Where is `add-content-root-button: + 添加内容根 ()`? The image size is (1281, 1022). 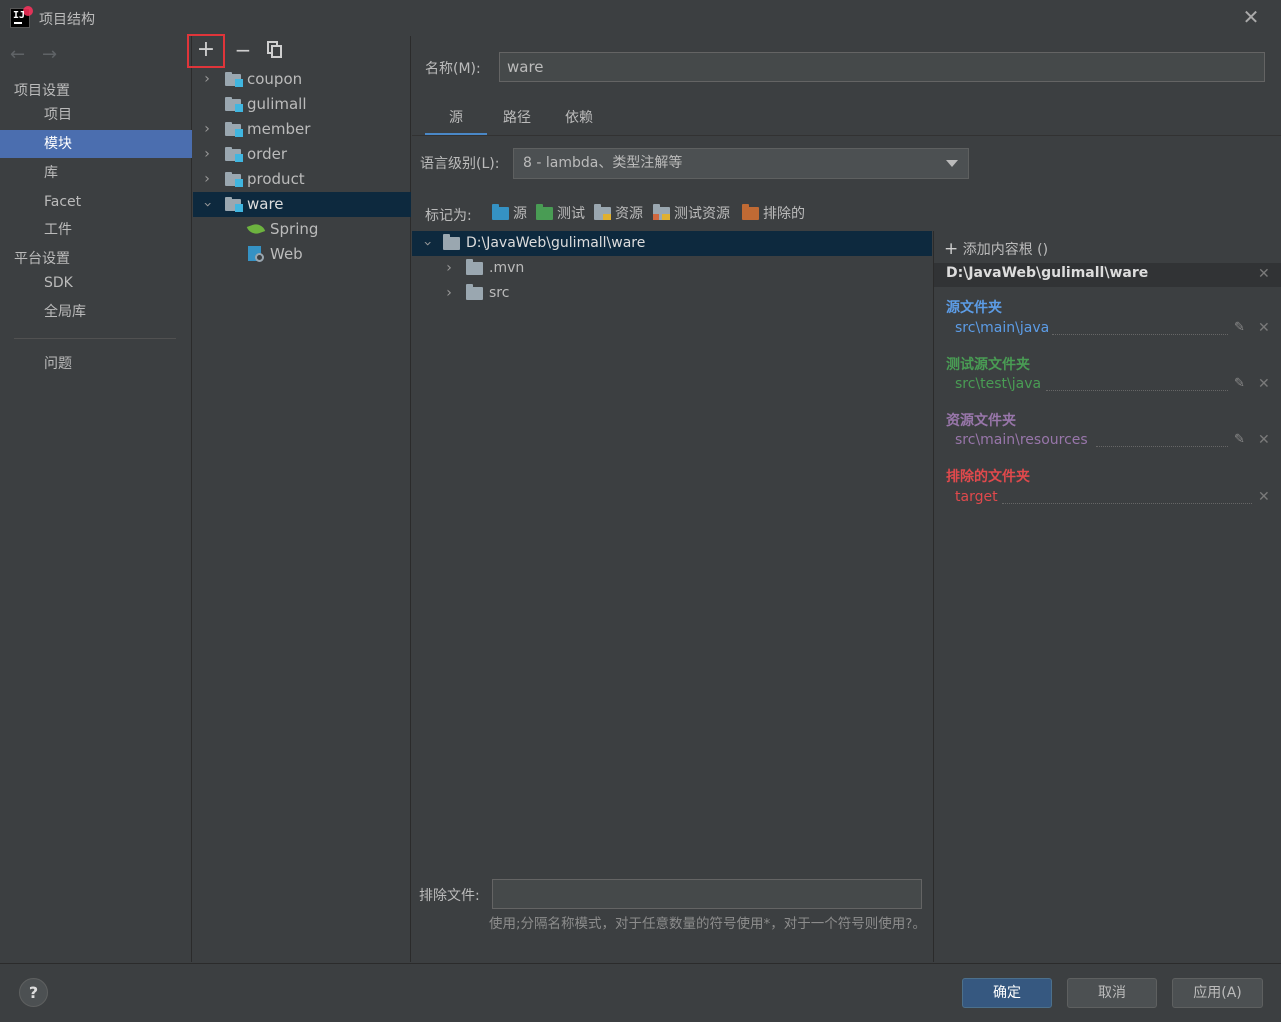
add-content-root-button: + 添加内容根 () is located at coordinates (996, 249).